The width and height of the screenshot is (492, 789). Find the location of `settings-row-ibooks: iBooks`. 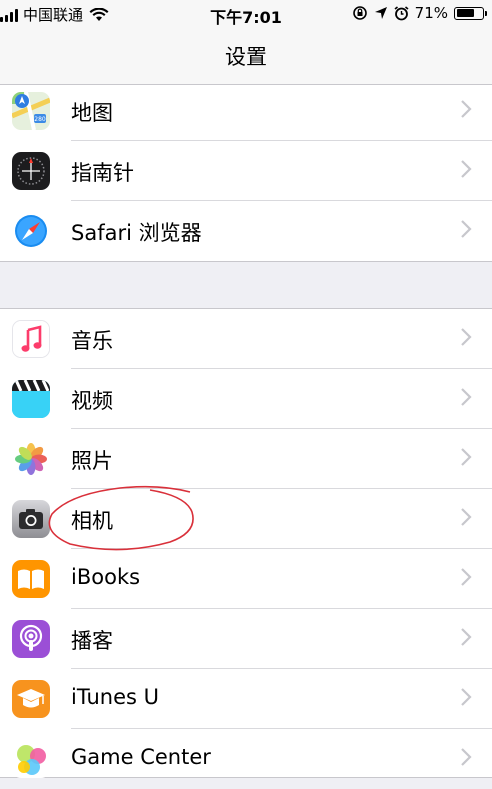

settings-row-ibooks: iBooks is located at coordinates (246, 579).